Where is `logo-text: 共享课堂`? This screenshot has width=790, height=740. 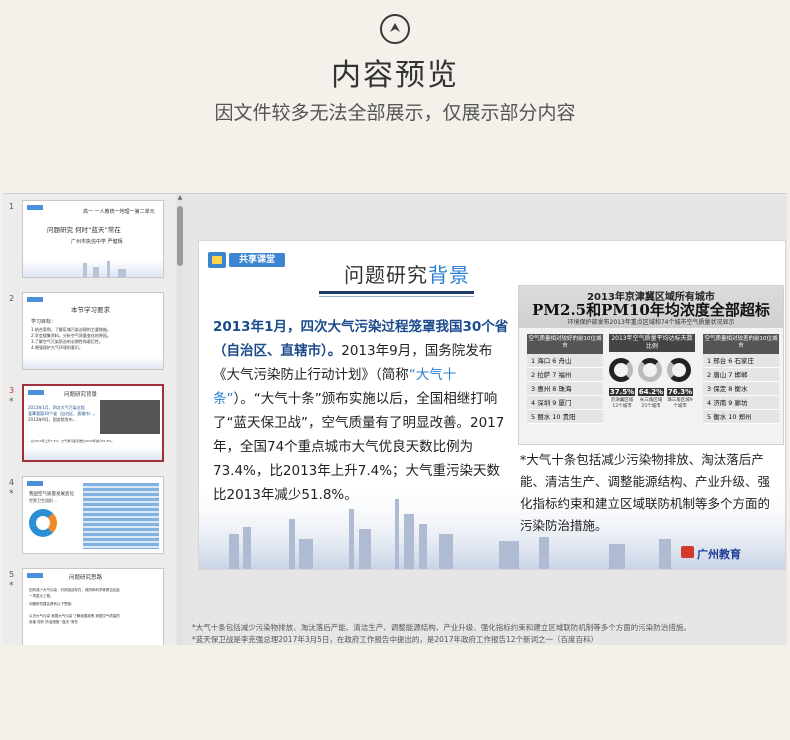
logo-text: 共享课堂 is located at coordinates (257, 260).